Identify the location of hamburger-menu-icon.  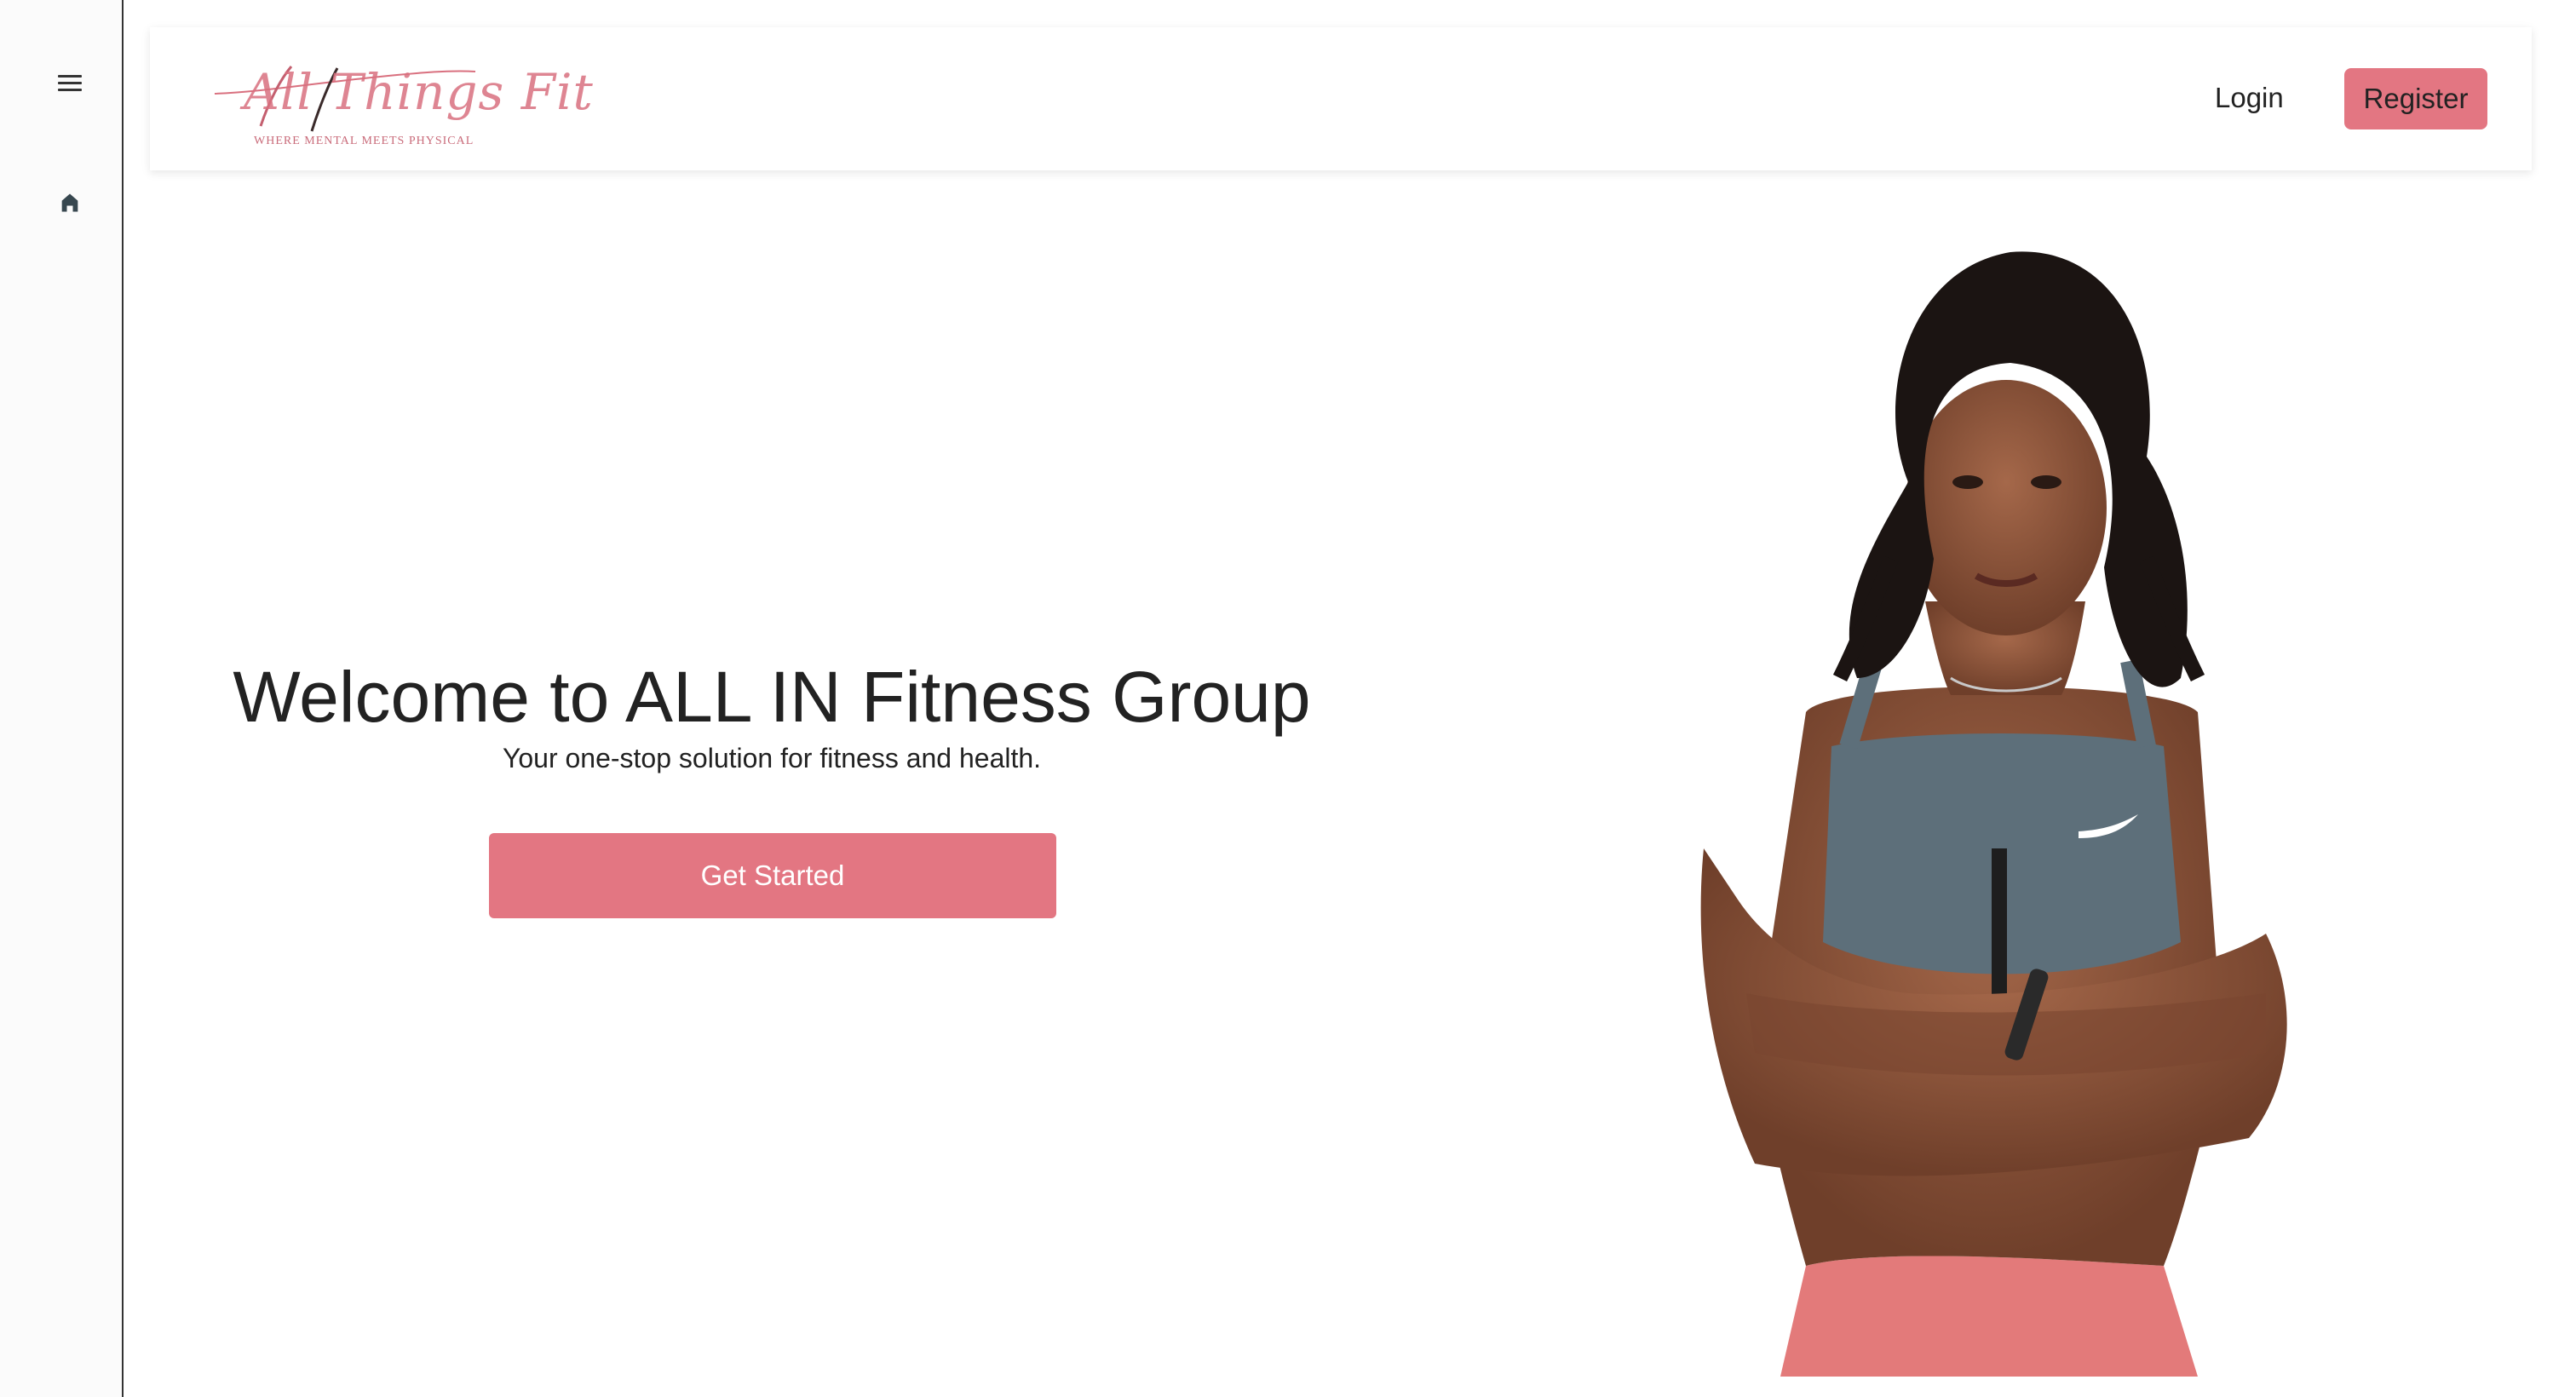
(70, 84).